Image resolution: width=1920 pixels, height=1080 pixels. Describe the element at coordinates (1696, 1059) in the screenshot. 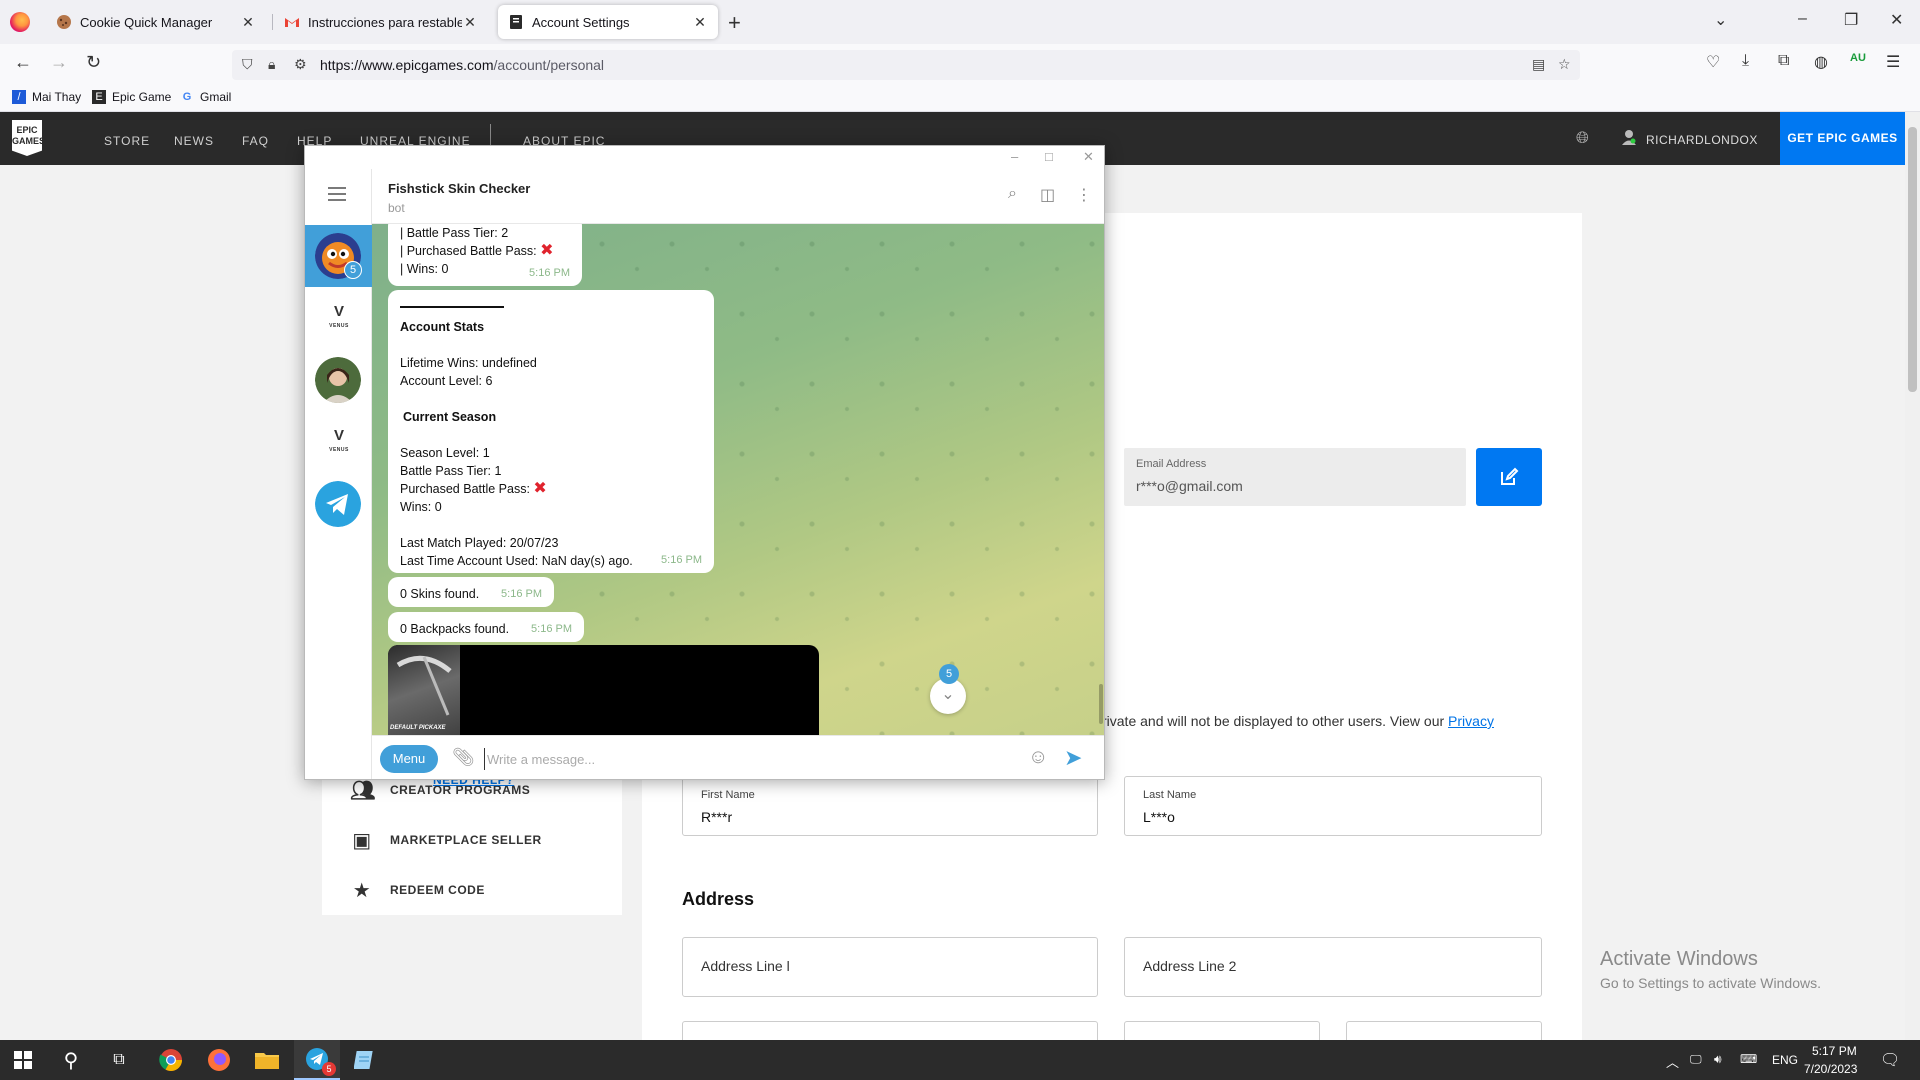

I see `network-icon: 🖵︎` at that location.